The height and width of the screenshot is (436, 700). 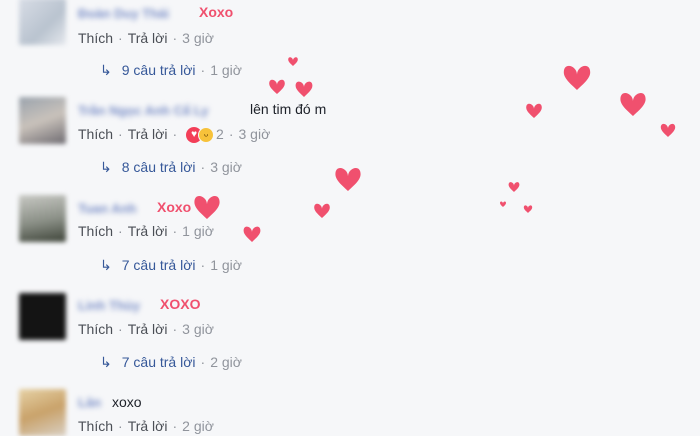 I want to click on replies-count: 9 câu trả lời, so click(x=159, y=70).